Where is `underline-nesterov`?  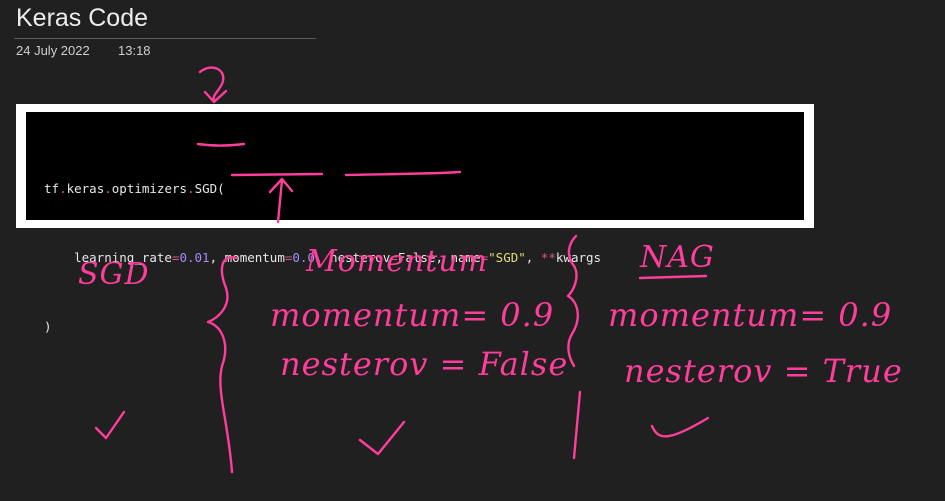 underline-nesterov is located at coordinates (403, 173).